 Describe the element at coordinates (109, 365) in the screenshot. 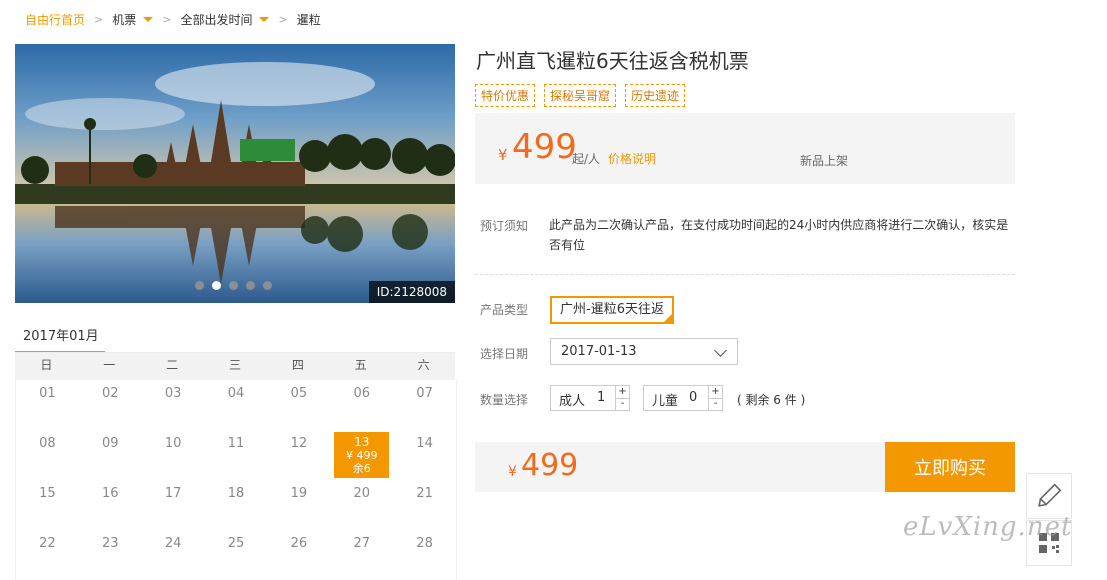

I see `weekday-label: 一` at that location.